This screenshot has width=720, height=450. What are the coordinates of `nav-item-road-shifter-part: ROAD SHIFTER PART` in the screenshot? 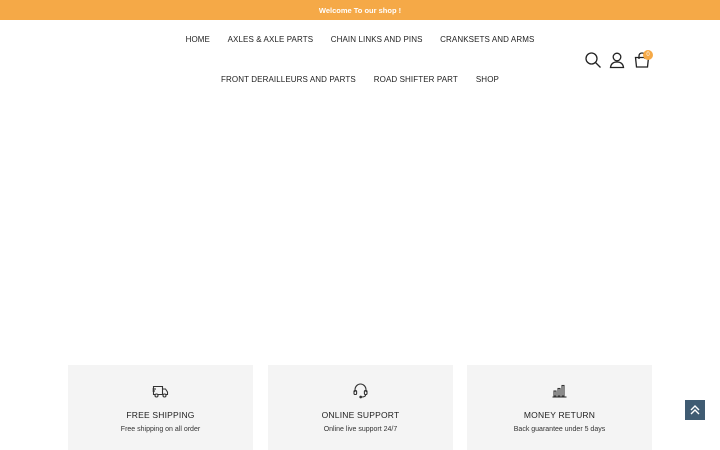 It's located at (416, 79).